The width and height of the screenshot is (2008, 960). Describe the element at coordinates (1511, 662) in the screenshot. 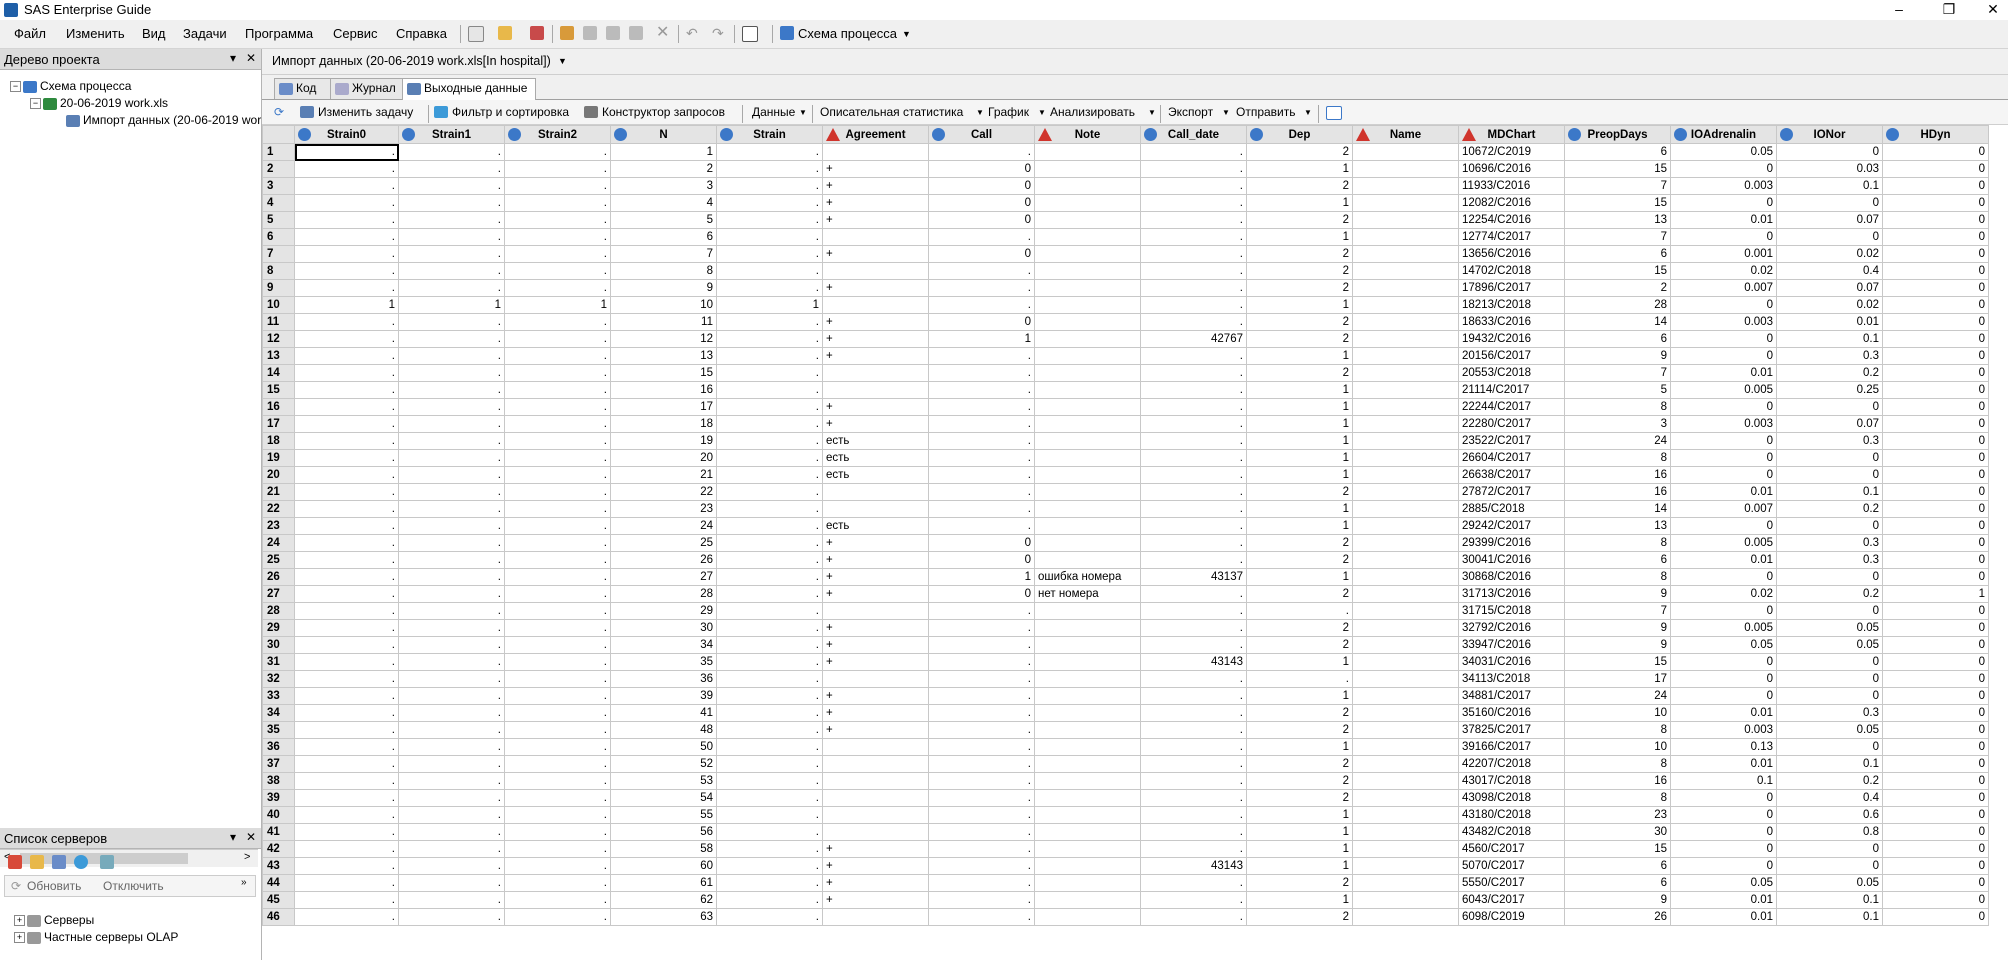

I see `table-cell: 34031/C2016` at that location.